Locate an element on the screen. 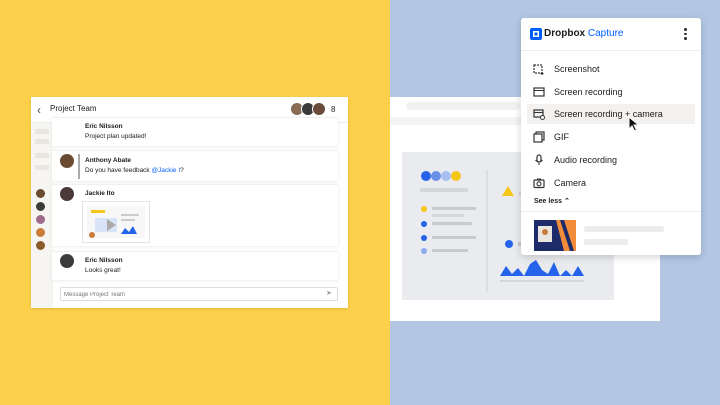  app-title: Dropbox Capture is located at coordinates (584, 33).